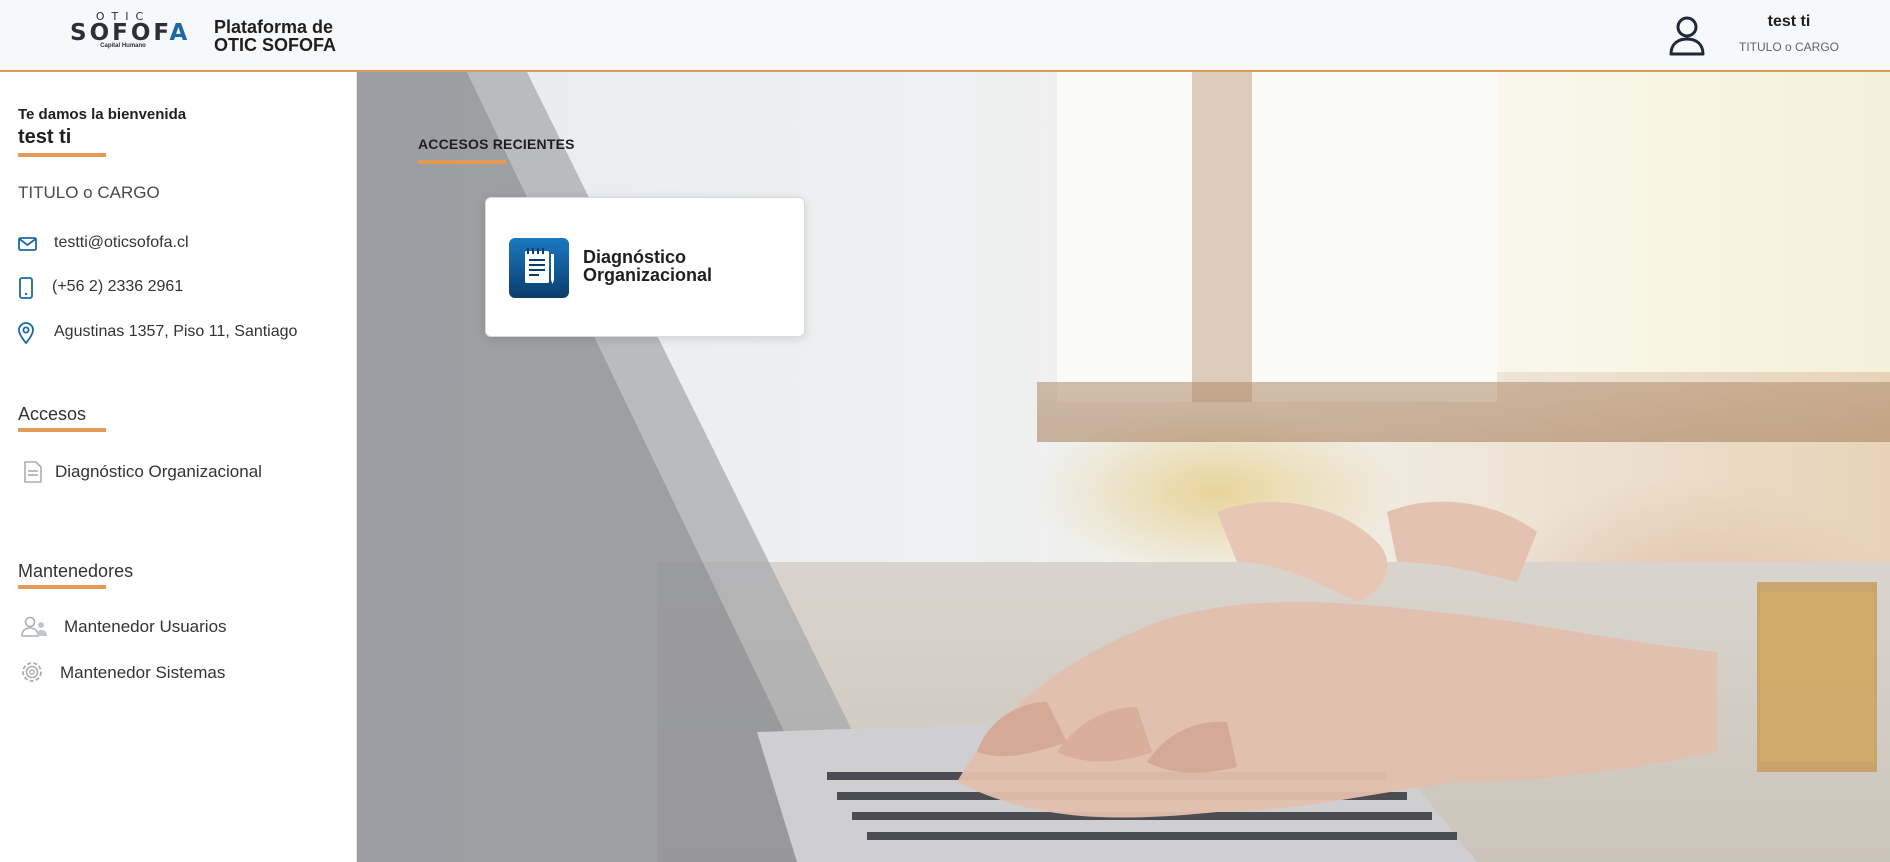 The image size is (1890, 862). What do you see at coordinates (539, 268) in the screenshot?
I see `notebook-icon` at bounding box center [539, 268].